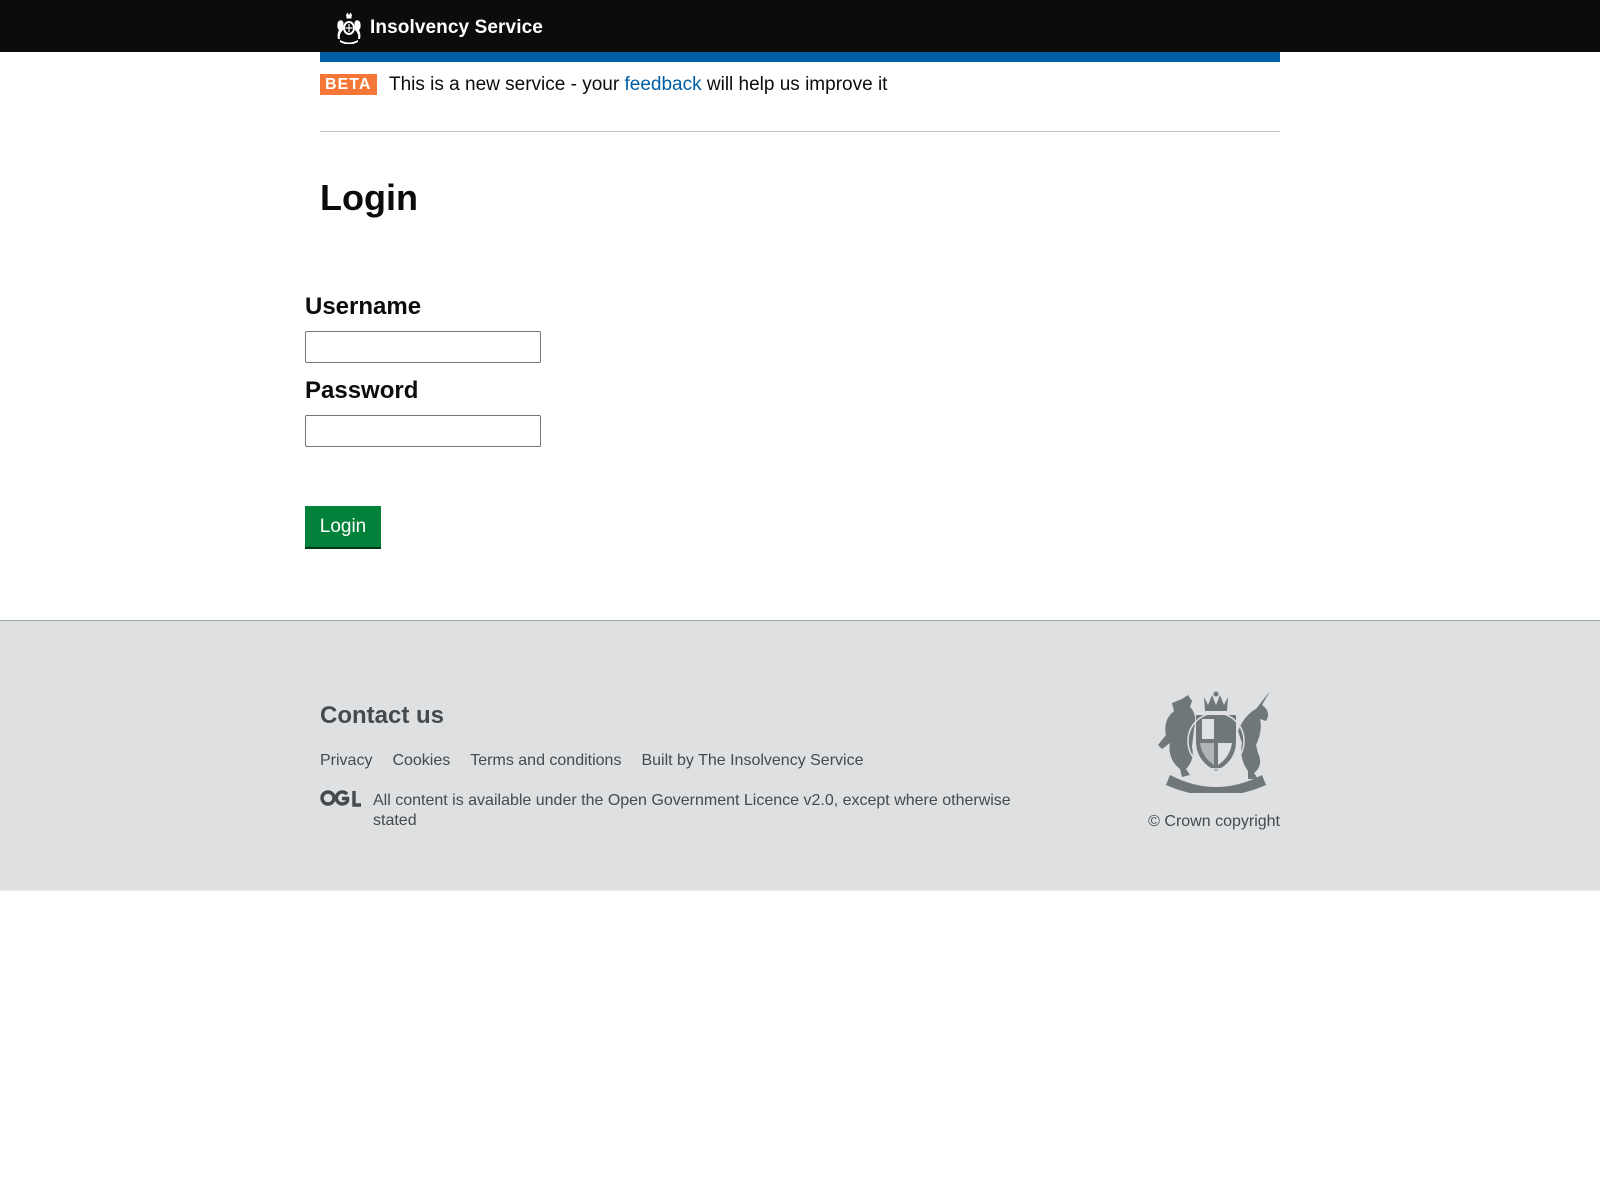  I want to click on royal-coat-of-arms-icon, so click(1214, 742).